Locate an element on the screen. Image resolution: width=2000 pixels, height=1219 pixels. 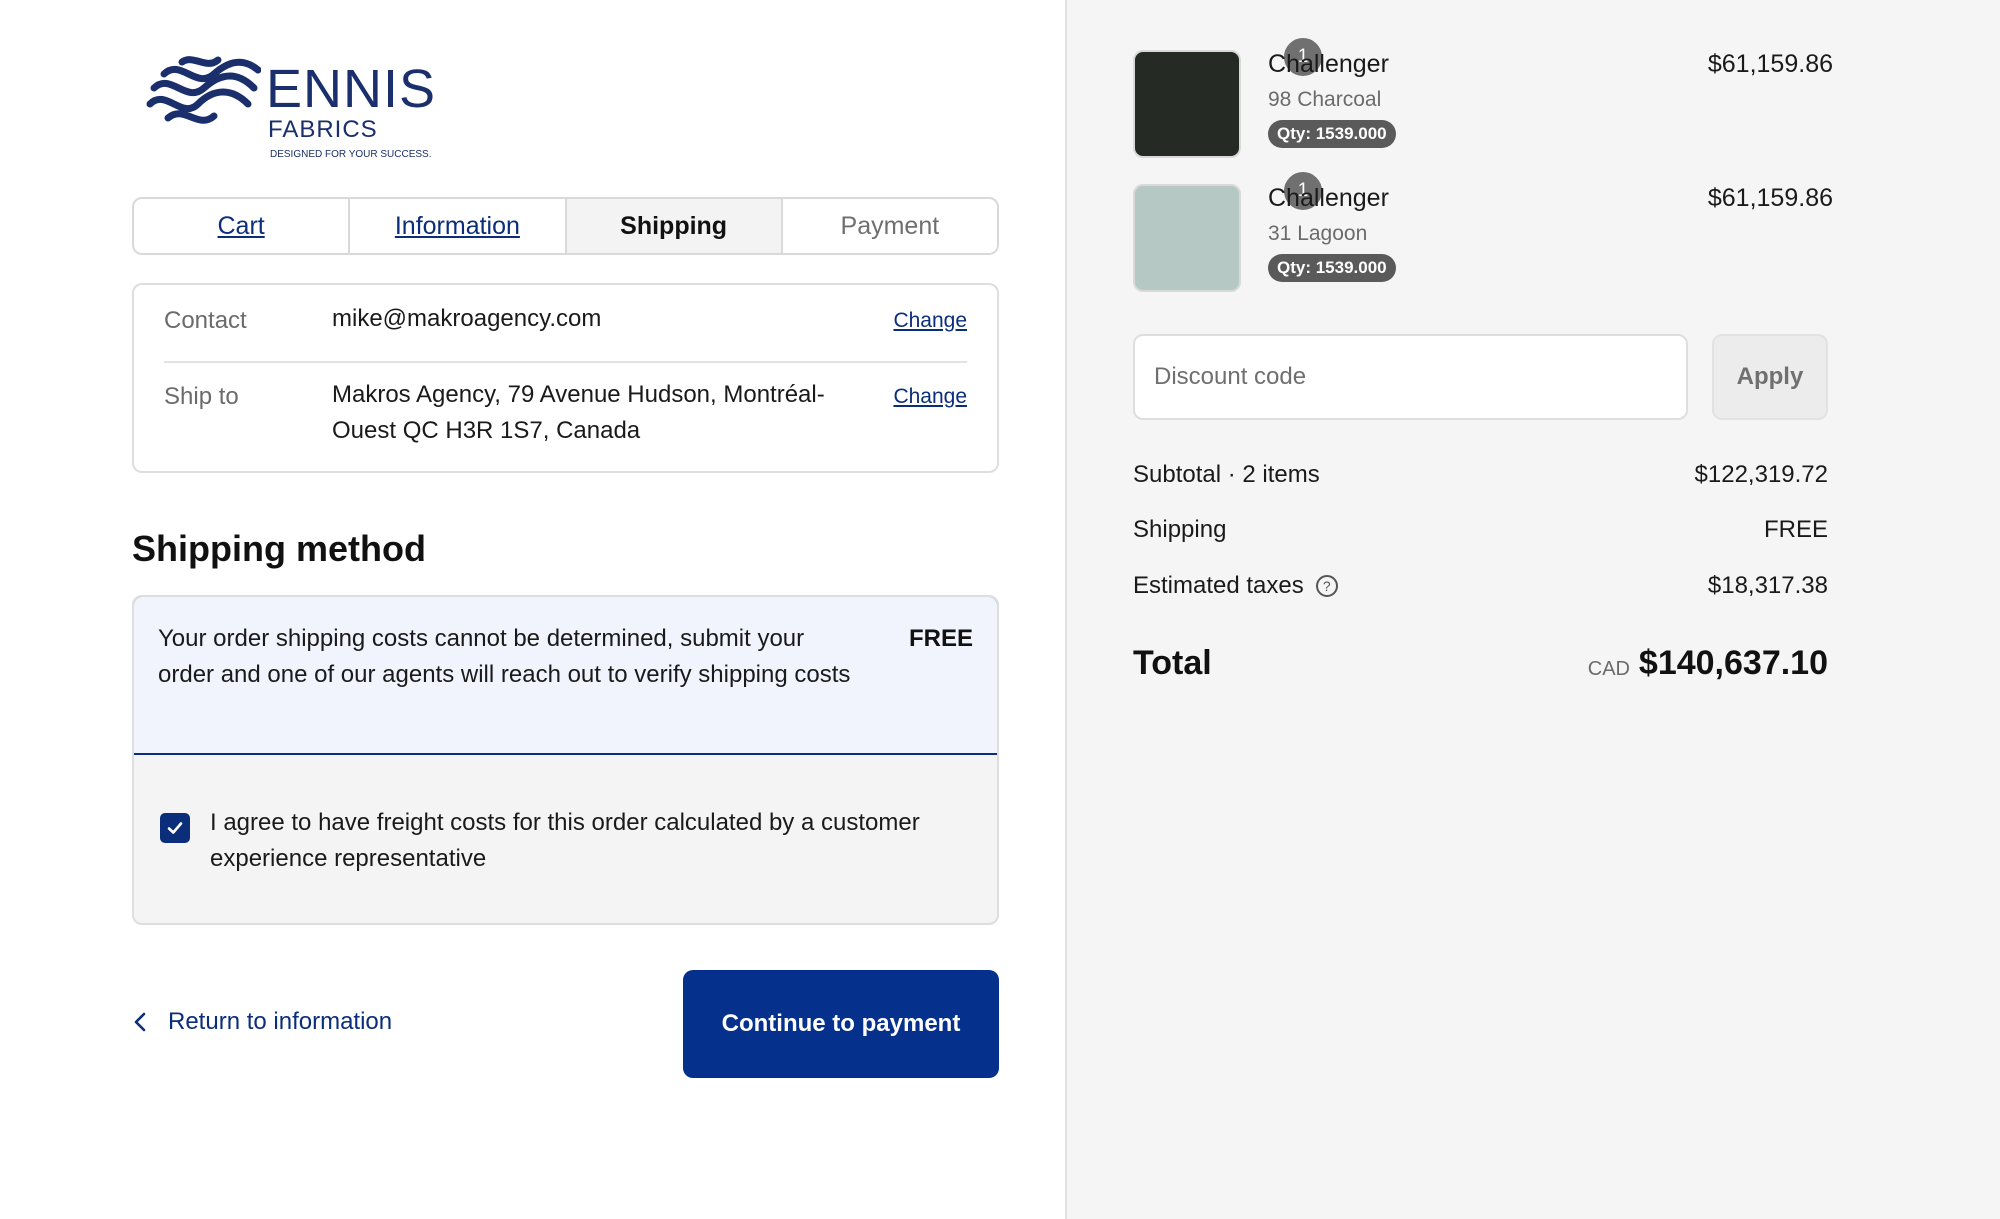
breadcrumb: Cart Information Shipping Payment is located at coordinates (565, 226).